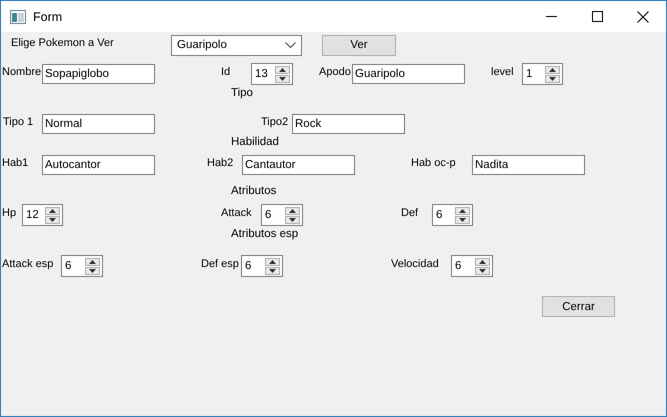  I want to click on window-title: Form, so click(47, 17).